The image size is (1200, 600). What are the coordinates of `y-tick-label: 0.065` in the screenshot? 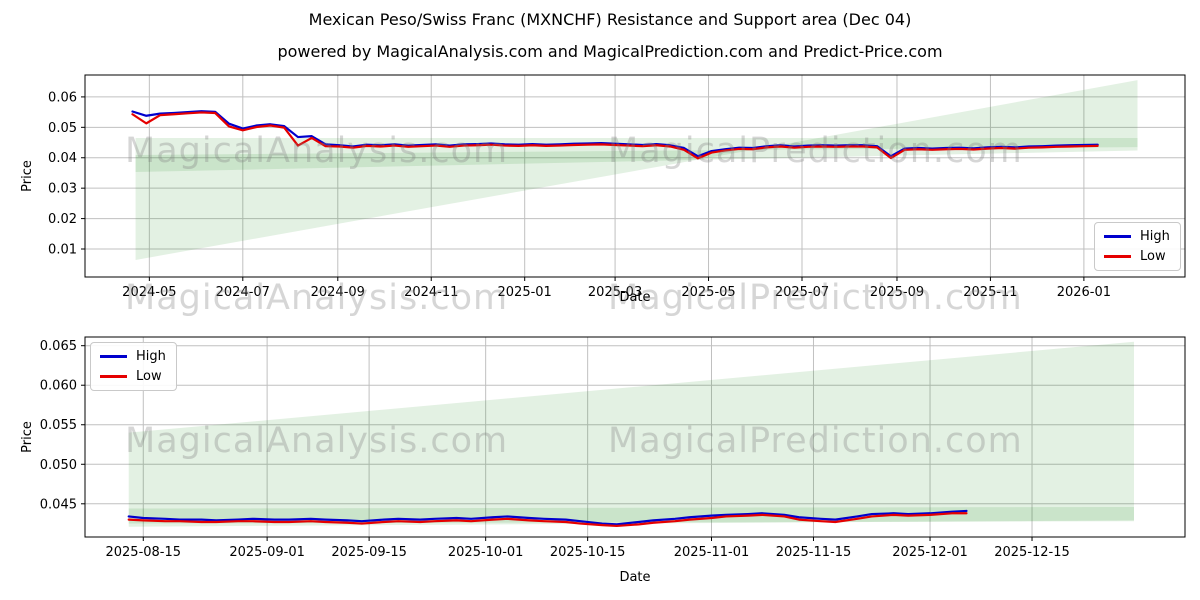 It's located at (58, 346).